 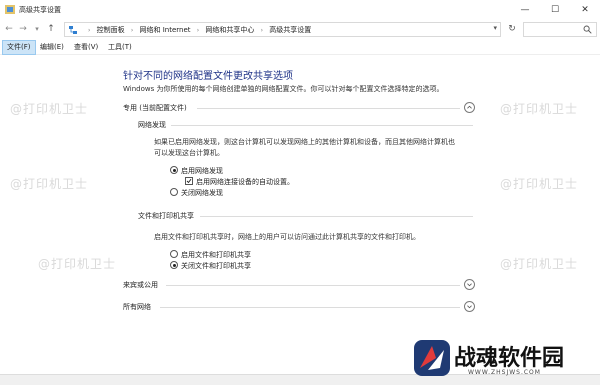 What do you see at coordinates (140, 285) in the screenshot?
I see `section-guest-header: 来宾或公用` at bounding box center [140, 285].